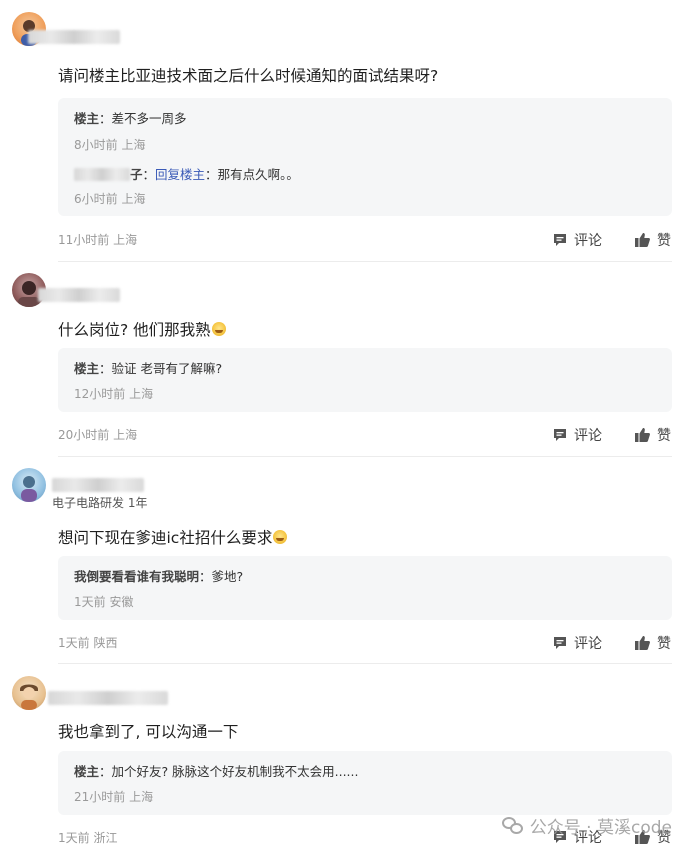 This screenshot has width=690, height=852. What do you see at coordinates (88, 643) in the screenshot?
I see `comment-meta: 1天前 陕西` at bounding box center [88, 643].